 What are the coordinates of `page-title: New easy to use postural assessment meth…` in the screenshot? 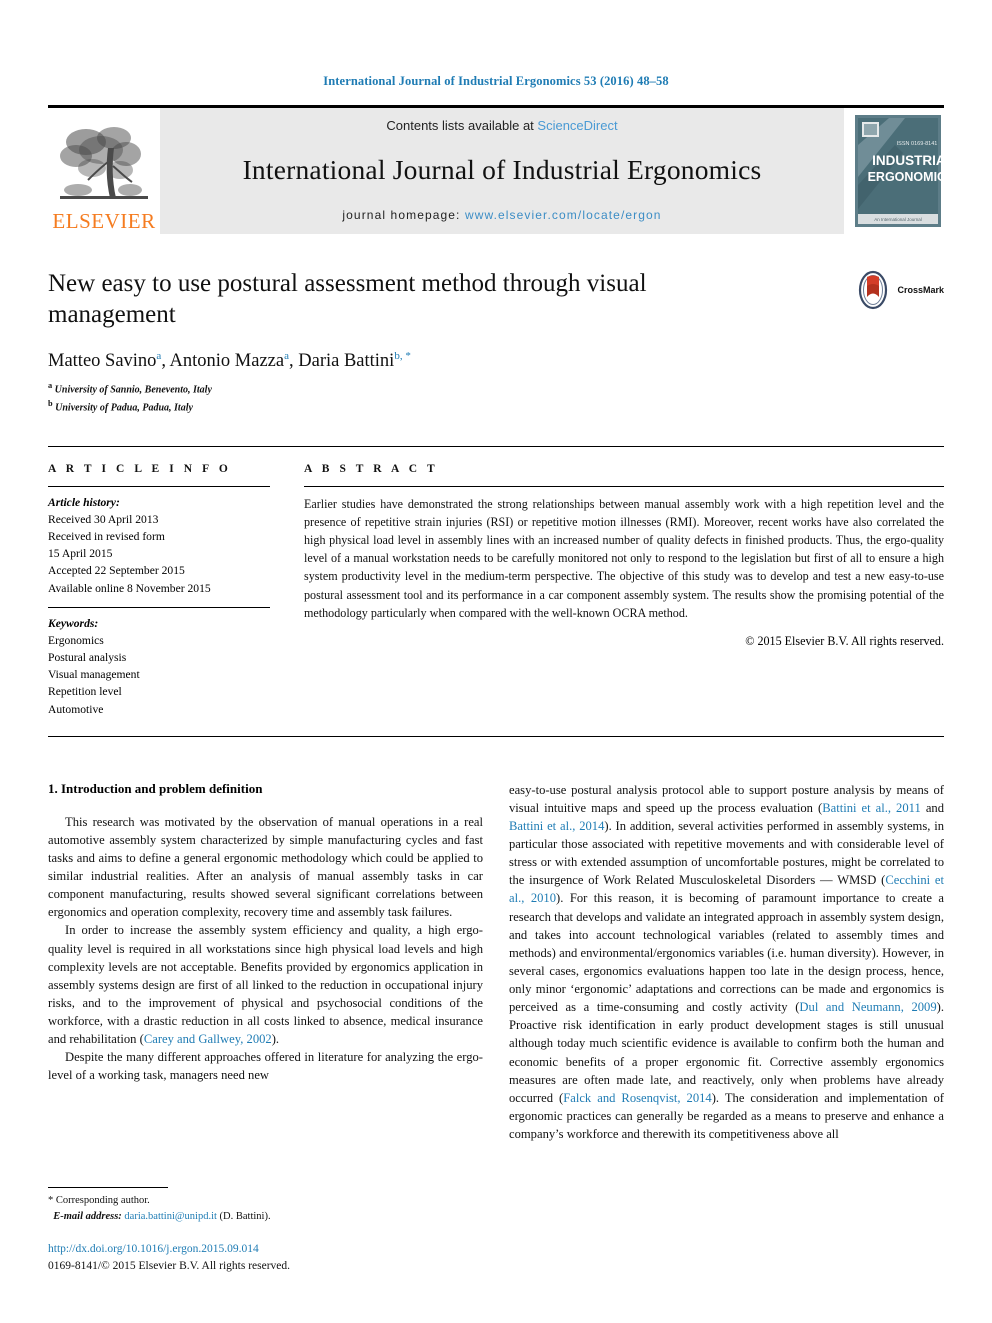 It's located at (347, 299).